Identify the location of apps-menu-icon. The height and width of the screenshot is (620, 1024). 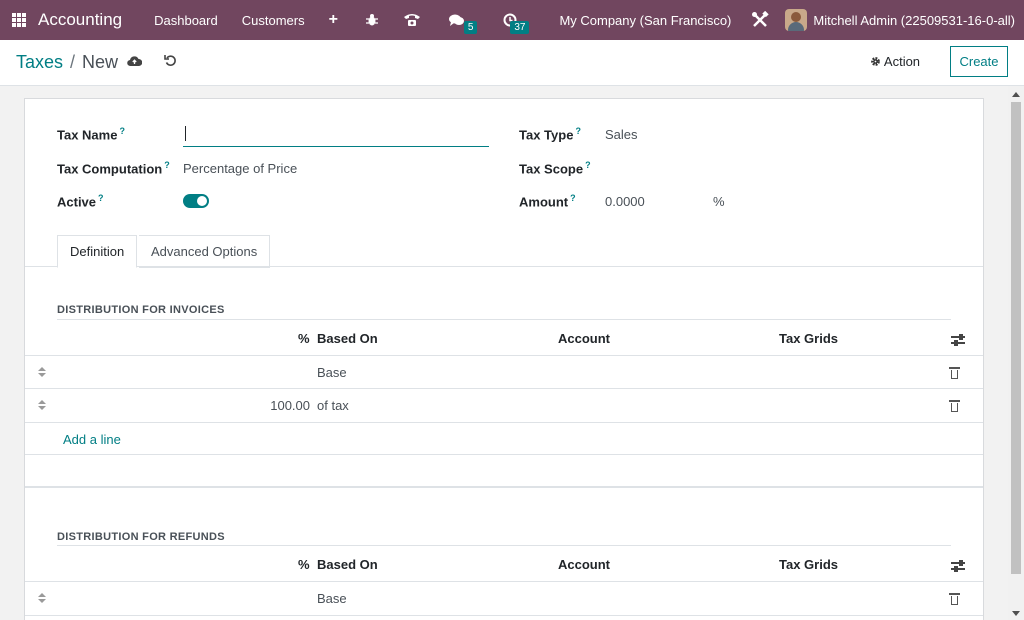
(19, 20).